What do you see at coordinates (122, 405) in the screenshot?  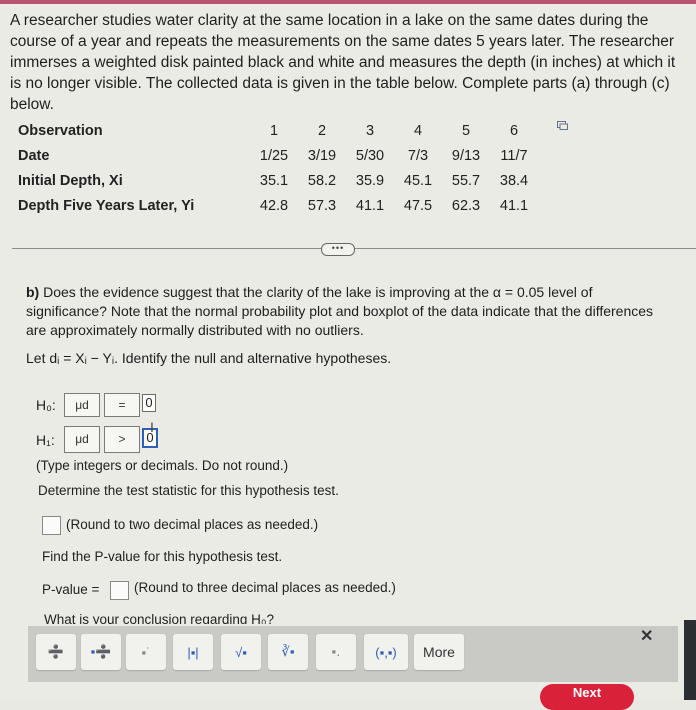 I see `h0-operator-select: =` at bounding box center [122, 405].